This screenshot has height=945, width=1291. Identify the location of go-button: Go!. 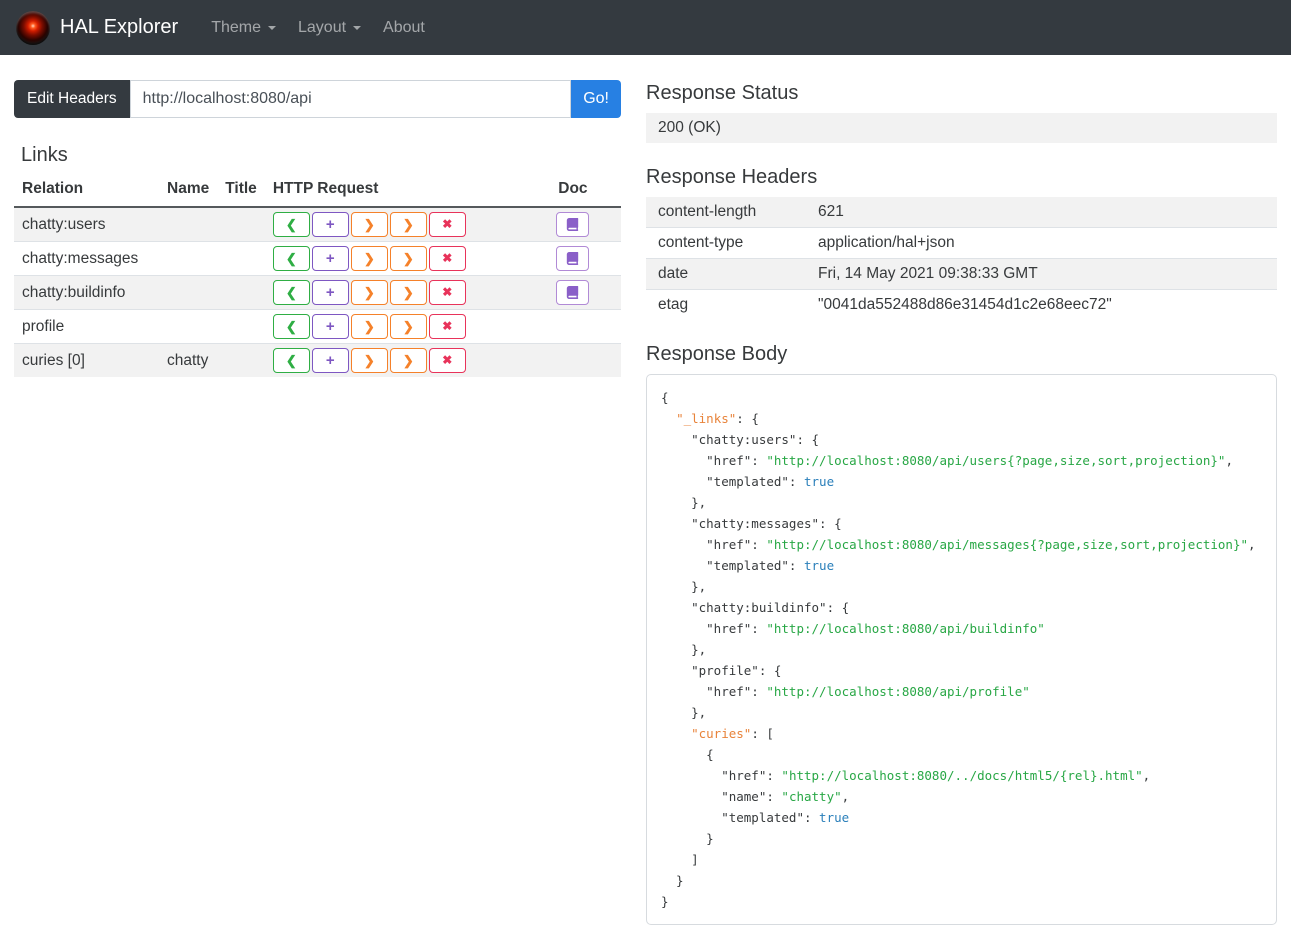
(596, 99).